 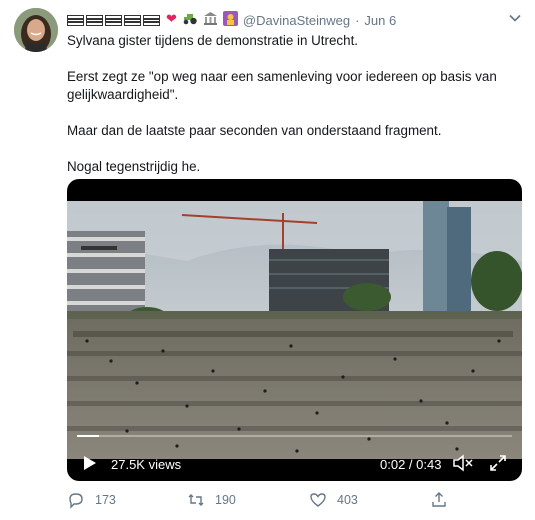 What do you see at coordinates (498, 463) in the screenshot?
I see `fullscreen-icon` at bounding box center [498, 463].